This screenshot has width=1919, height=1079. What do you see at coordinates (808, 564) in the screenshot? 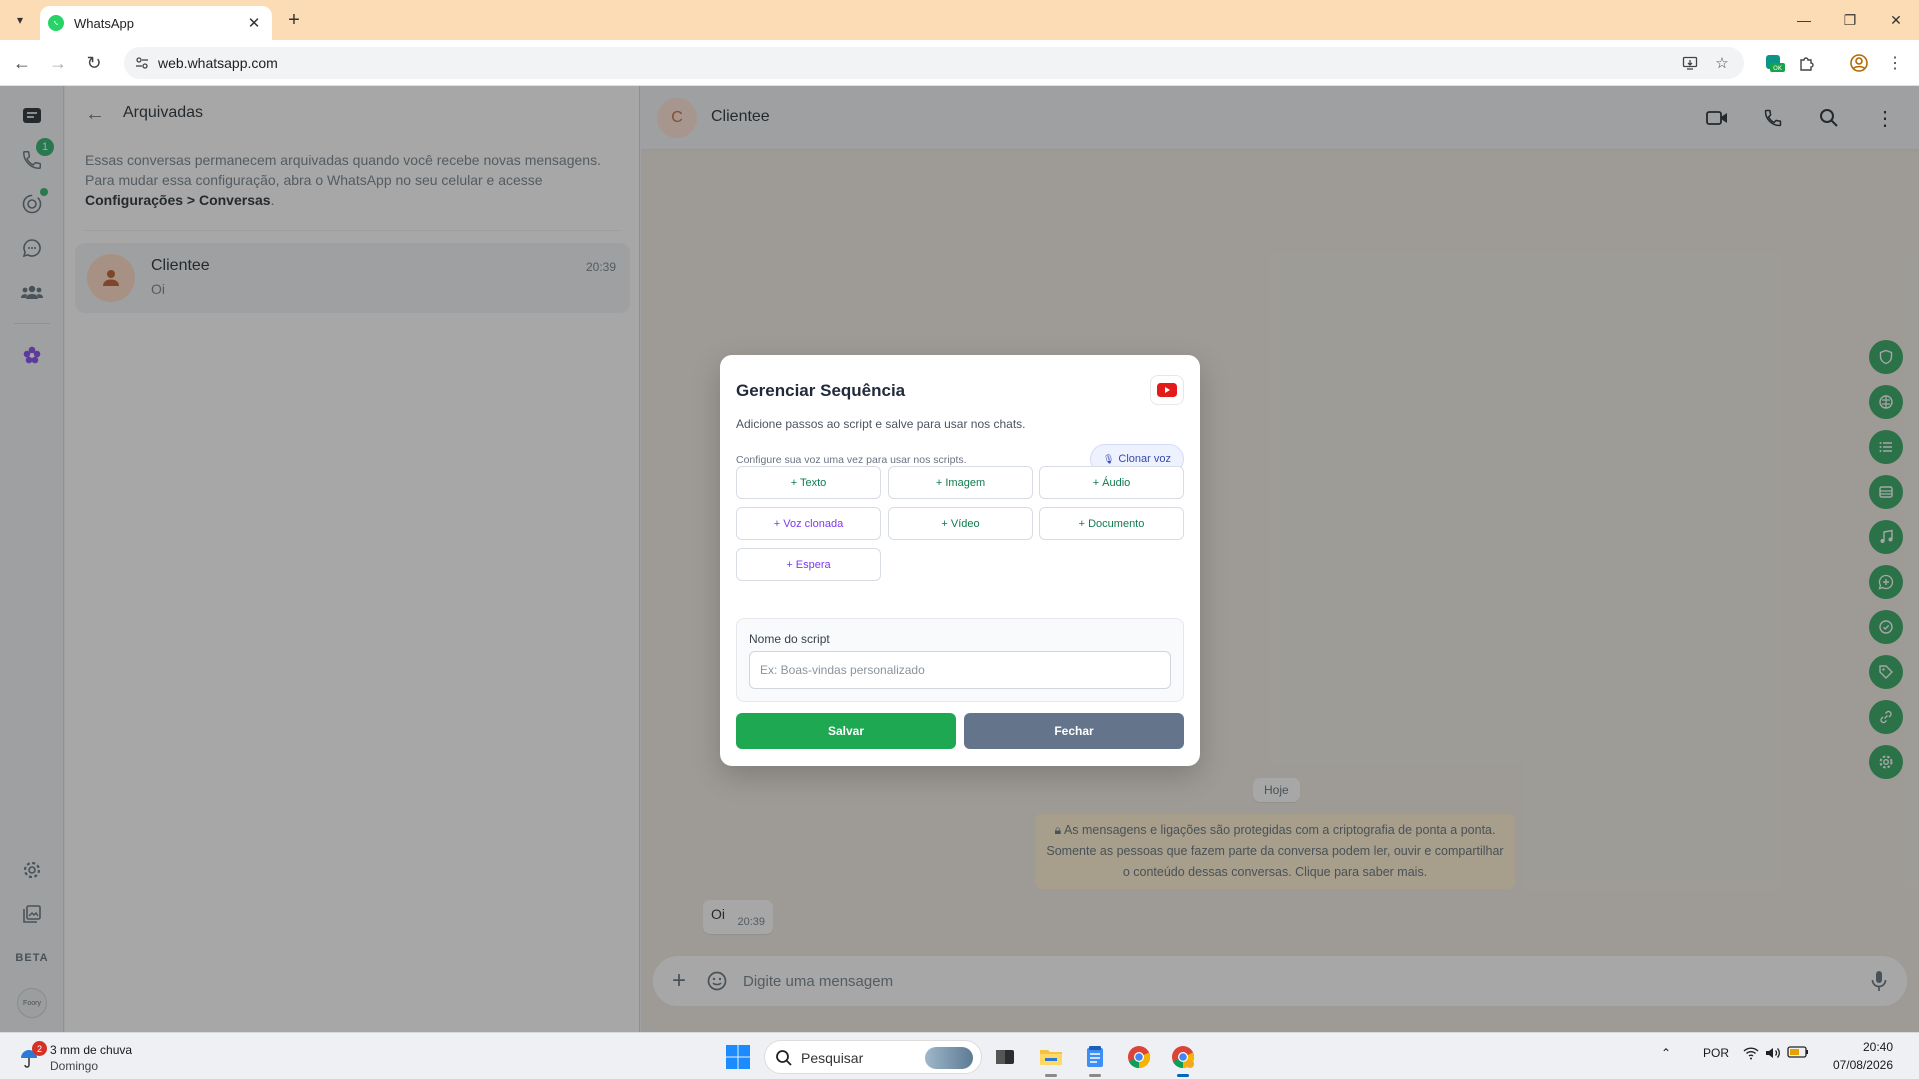
I see `add-wait-step-button: + Espera` at bounding box center [808, 564].